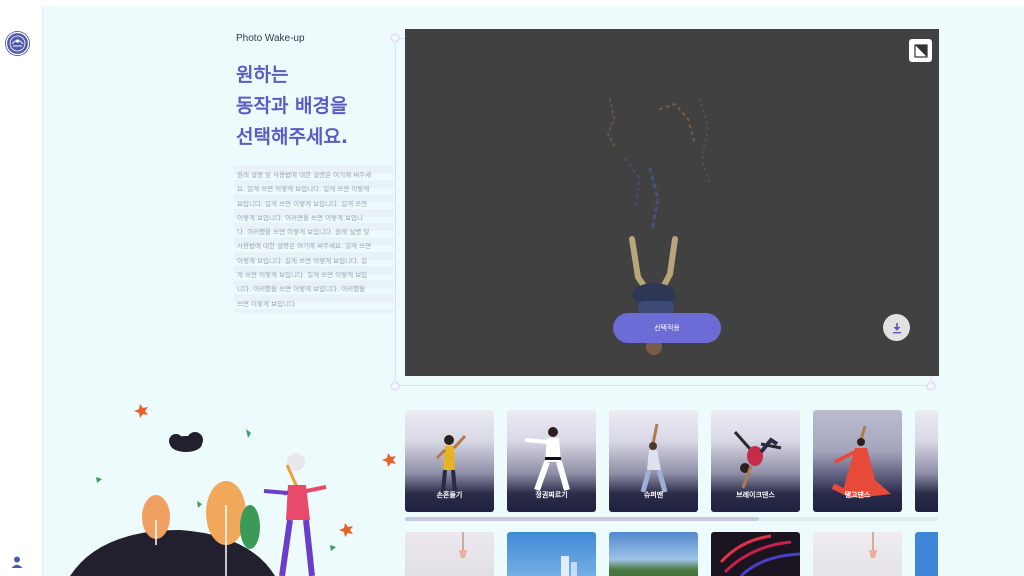 Image resolution: width=1024 pixels, height=576 pixels. Describe the element at coordinates (303, 189) in the screenshot. I see `description-line: 요. 길게 쓰면 이렇게 보입니다. 길게 쓰면 이렇게` at that location.